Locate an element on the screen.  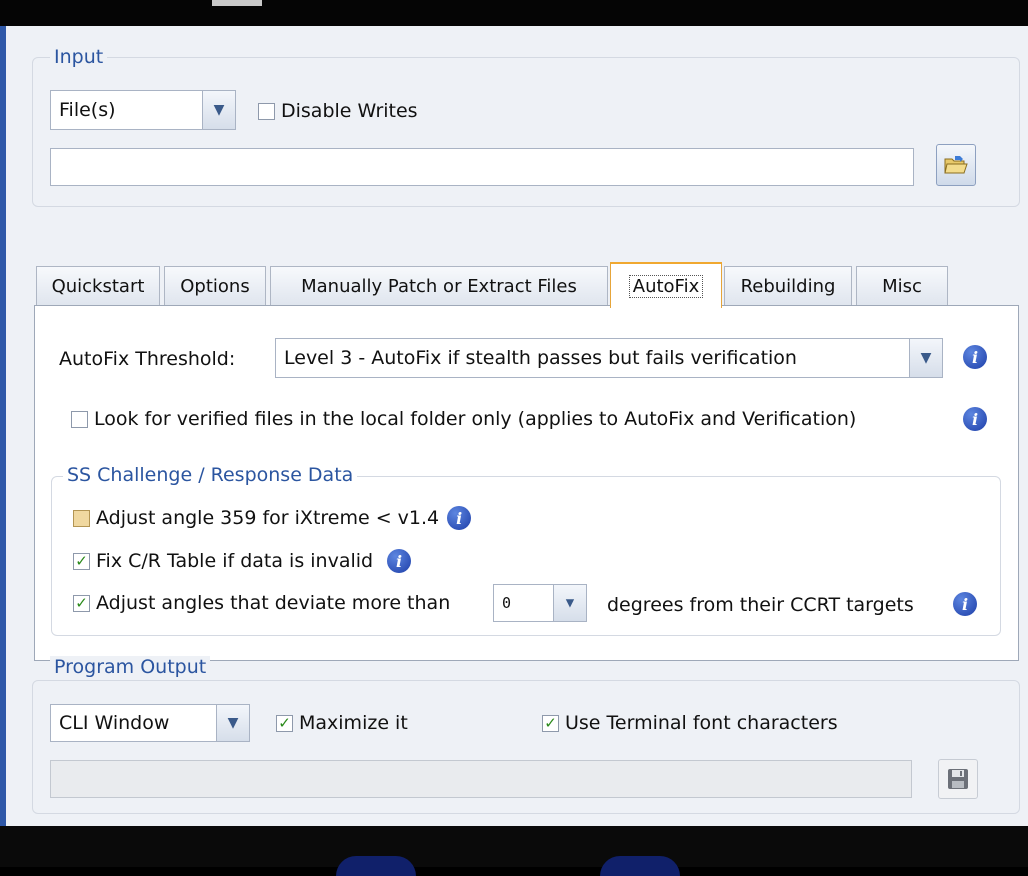
tab-quickstart-label: Quickstart is located at coordinates (98, 286).